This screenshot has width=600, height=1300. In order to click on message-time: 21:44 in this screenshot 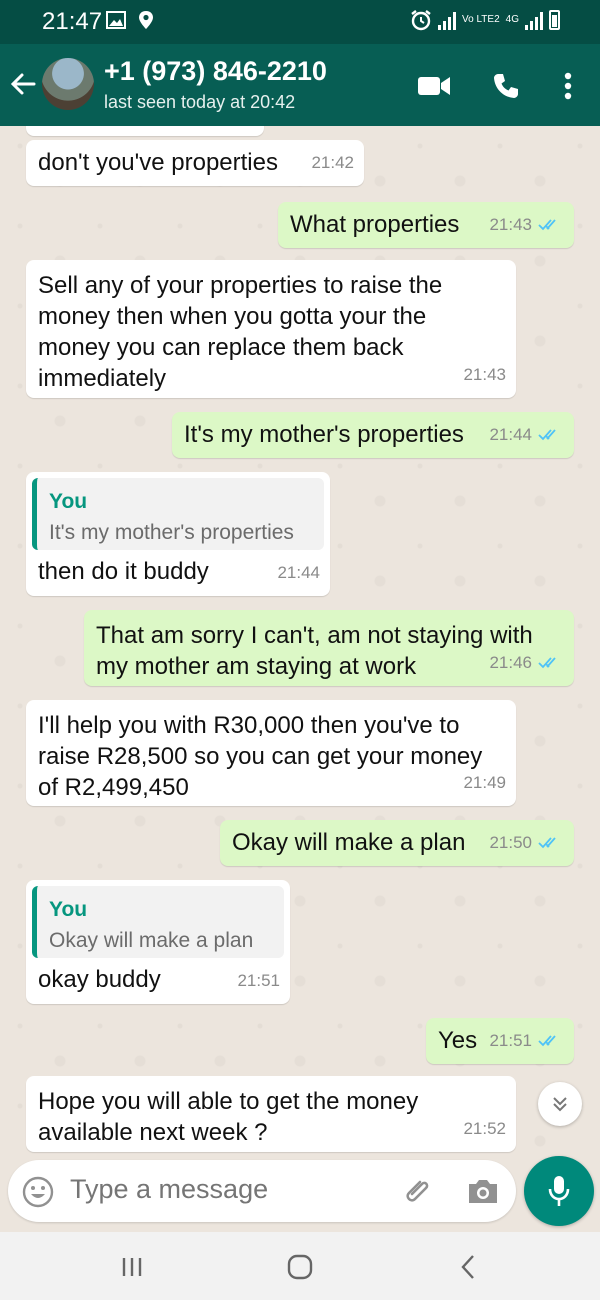, I will do `click(298, 572)`.